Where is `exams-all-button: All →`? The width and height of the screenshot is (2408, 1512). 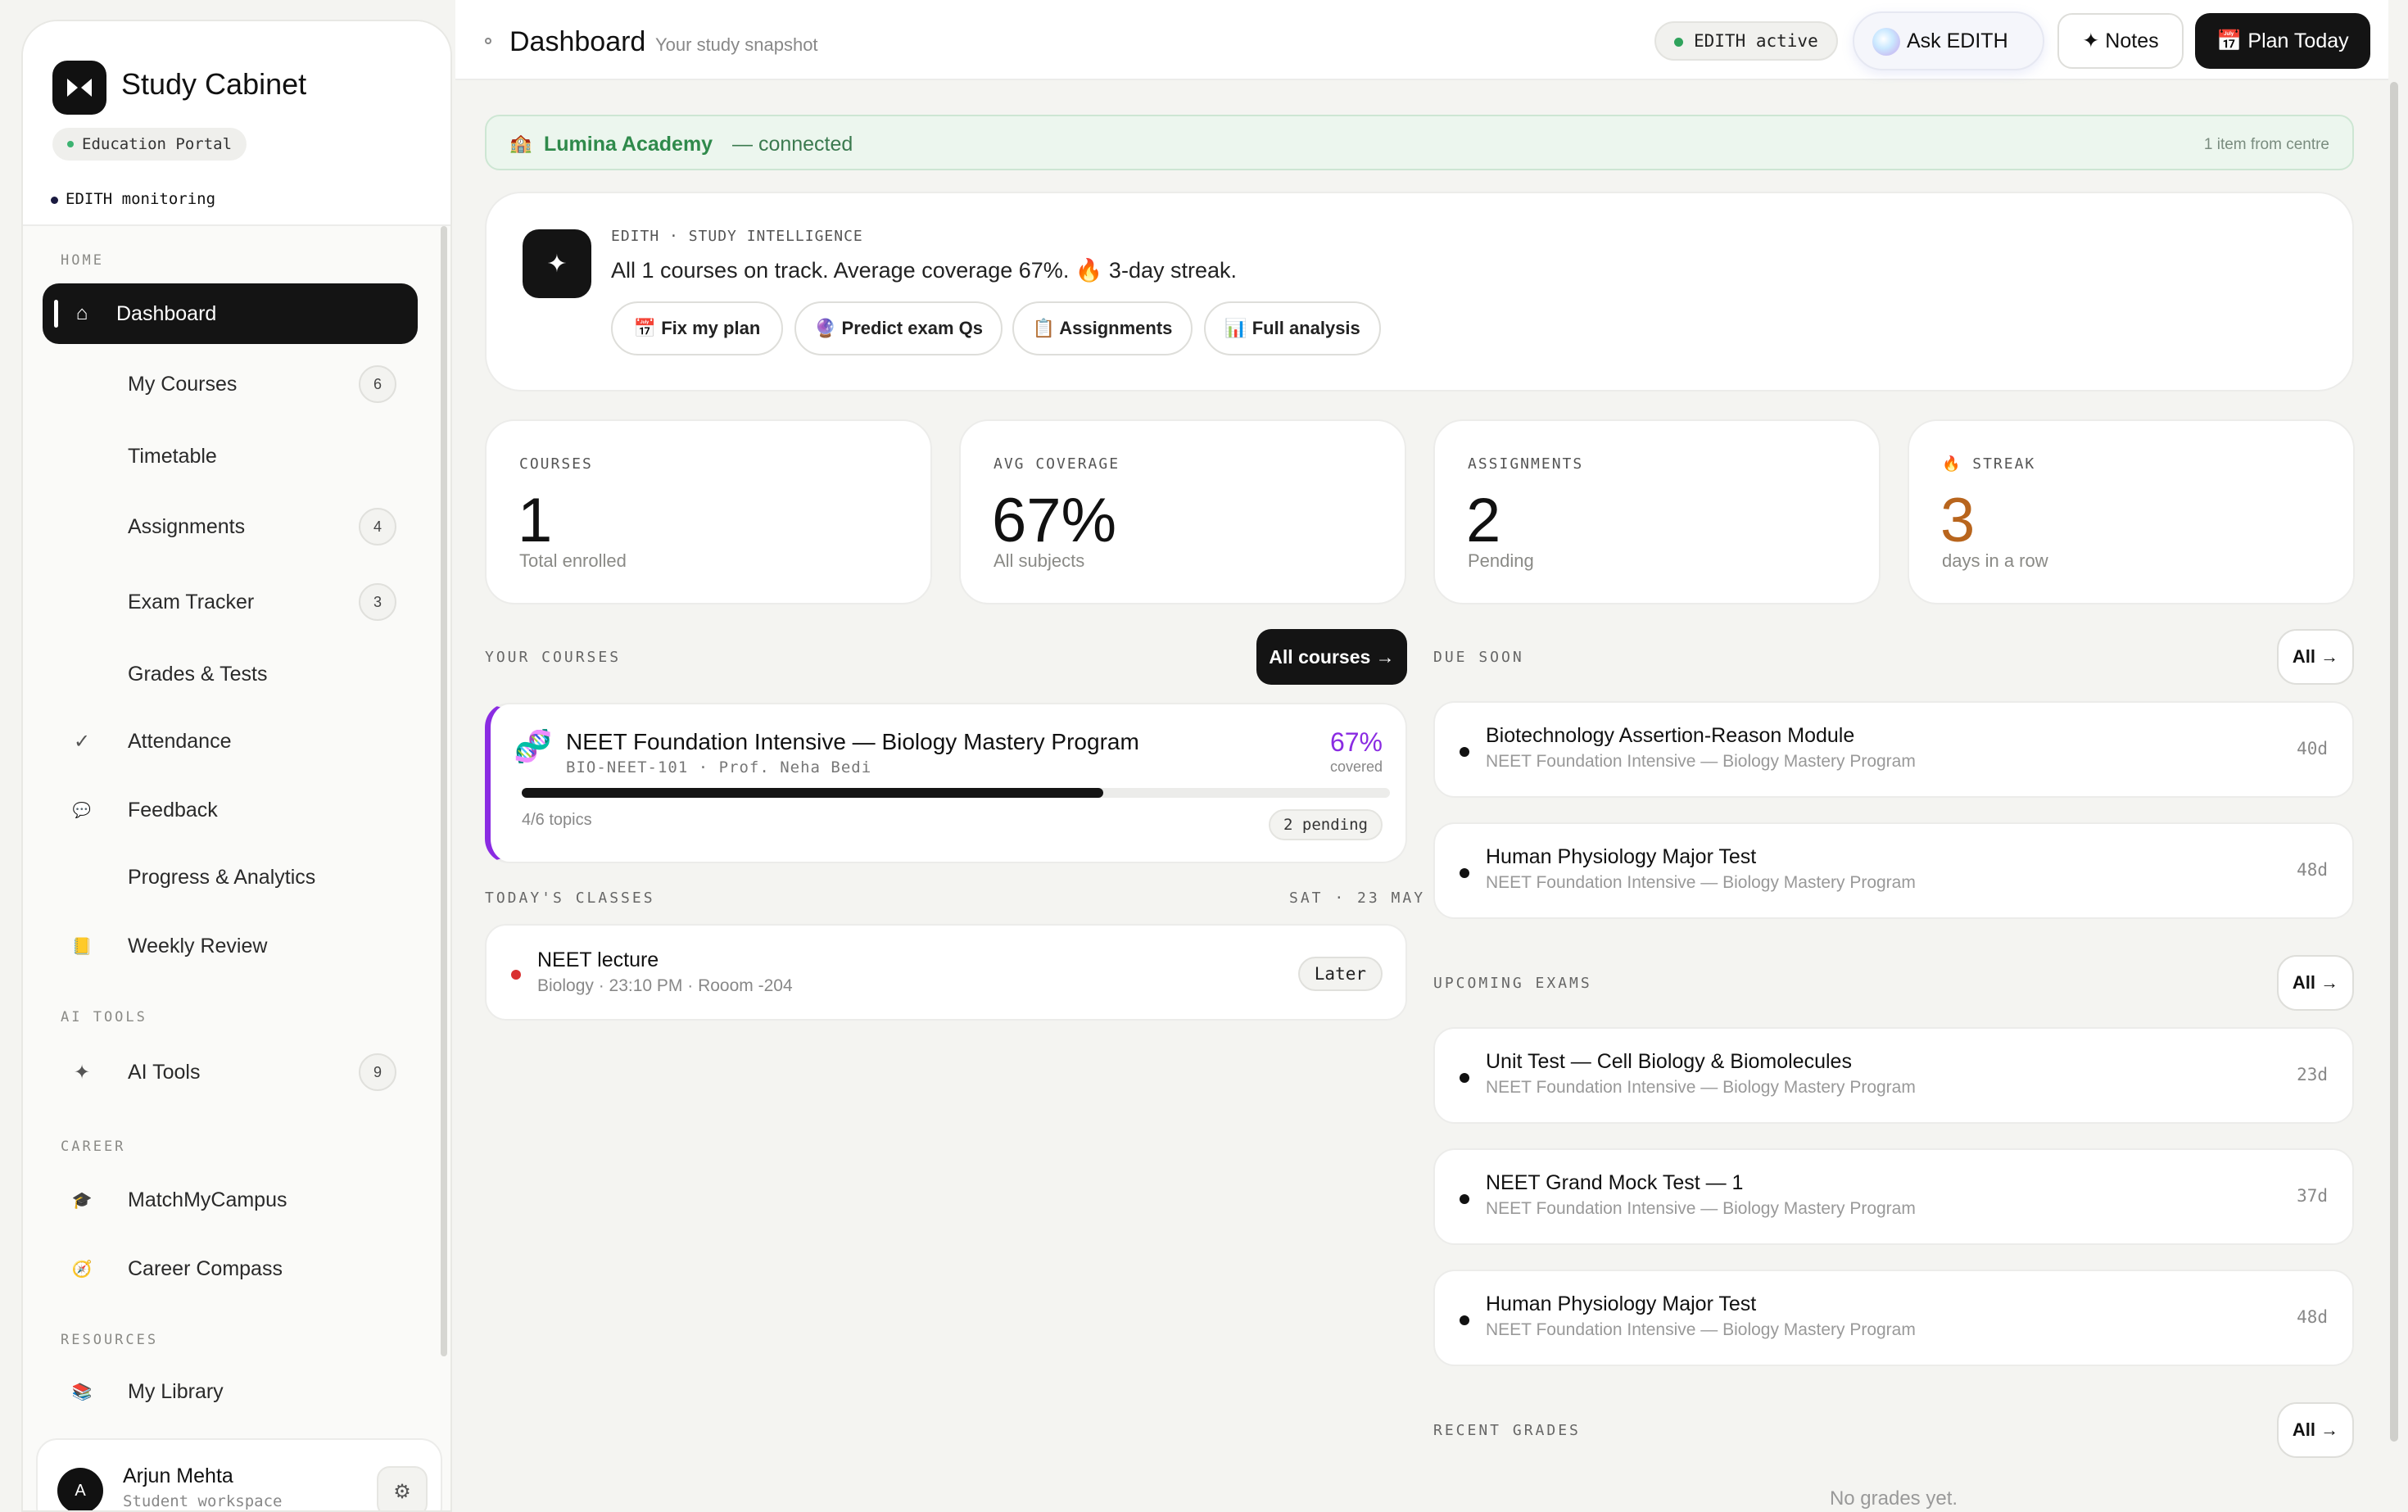
exams-all-button: All → is located at coordinates (2315, 983).